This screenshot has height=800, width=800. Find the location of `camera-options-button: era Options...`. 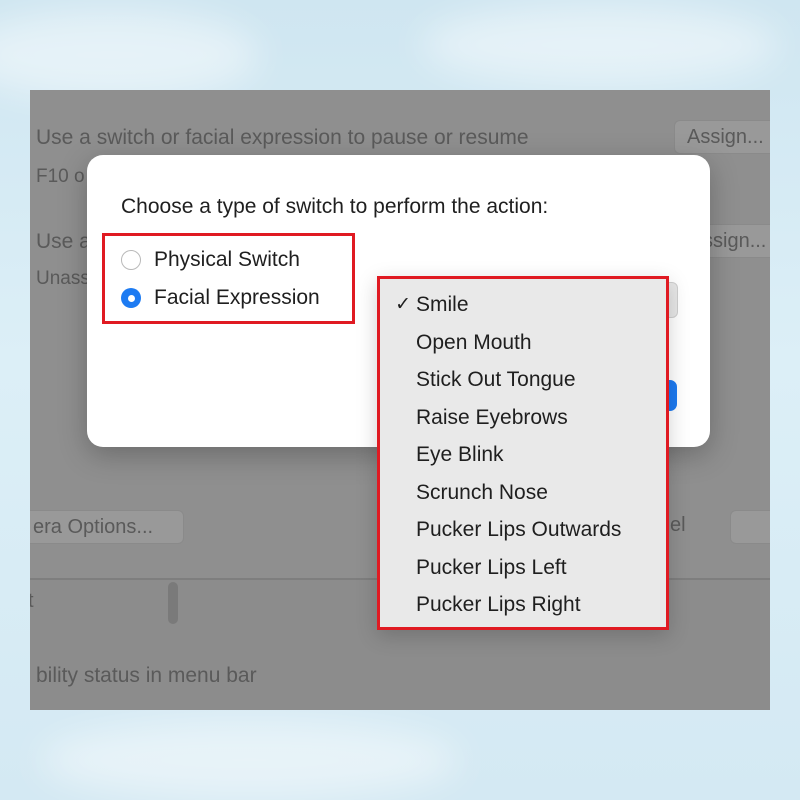

camera-options-button: era Options... is located at coordinates (107, 527).